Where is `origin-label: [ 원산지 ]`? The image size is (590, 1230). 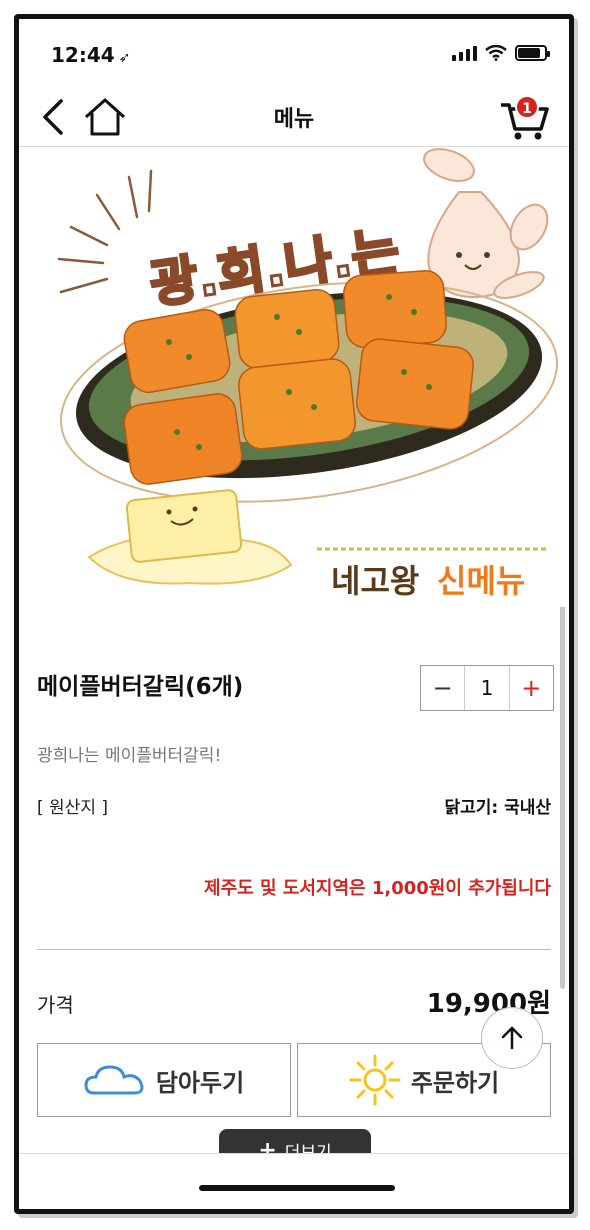
origin-label: [ 원산지 ] is located at coordinates (72, 808).